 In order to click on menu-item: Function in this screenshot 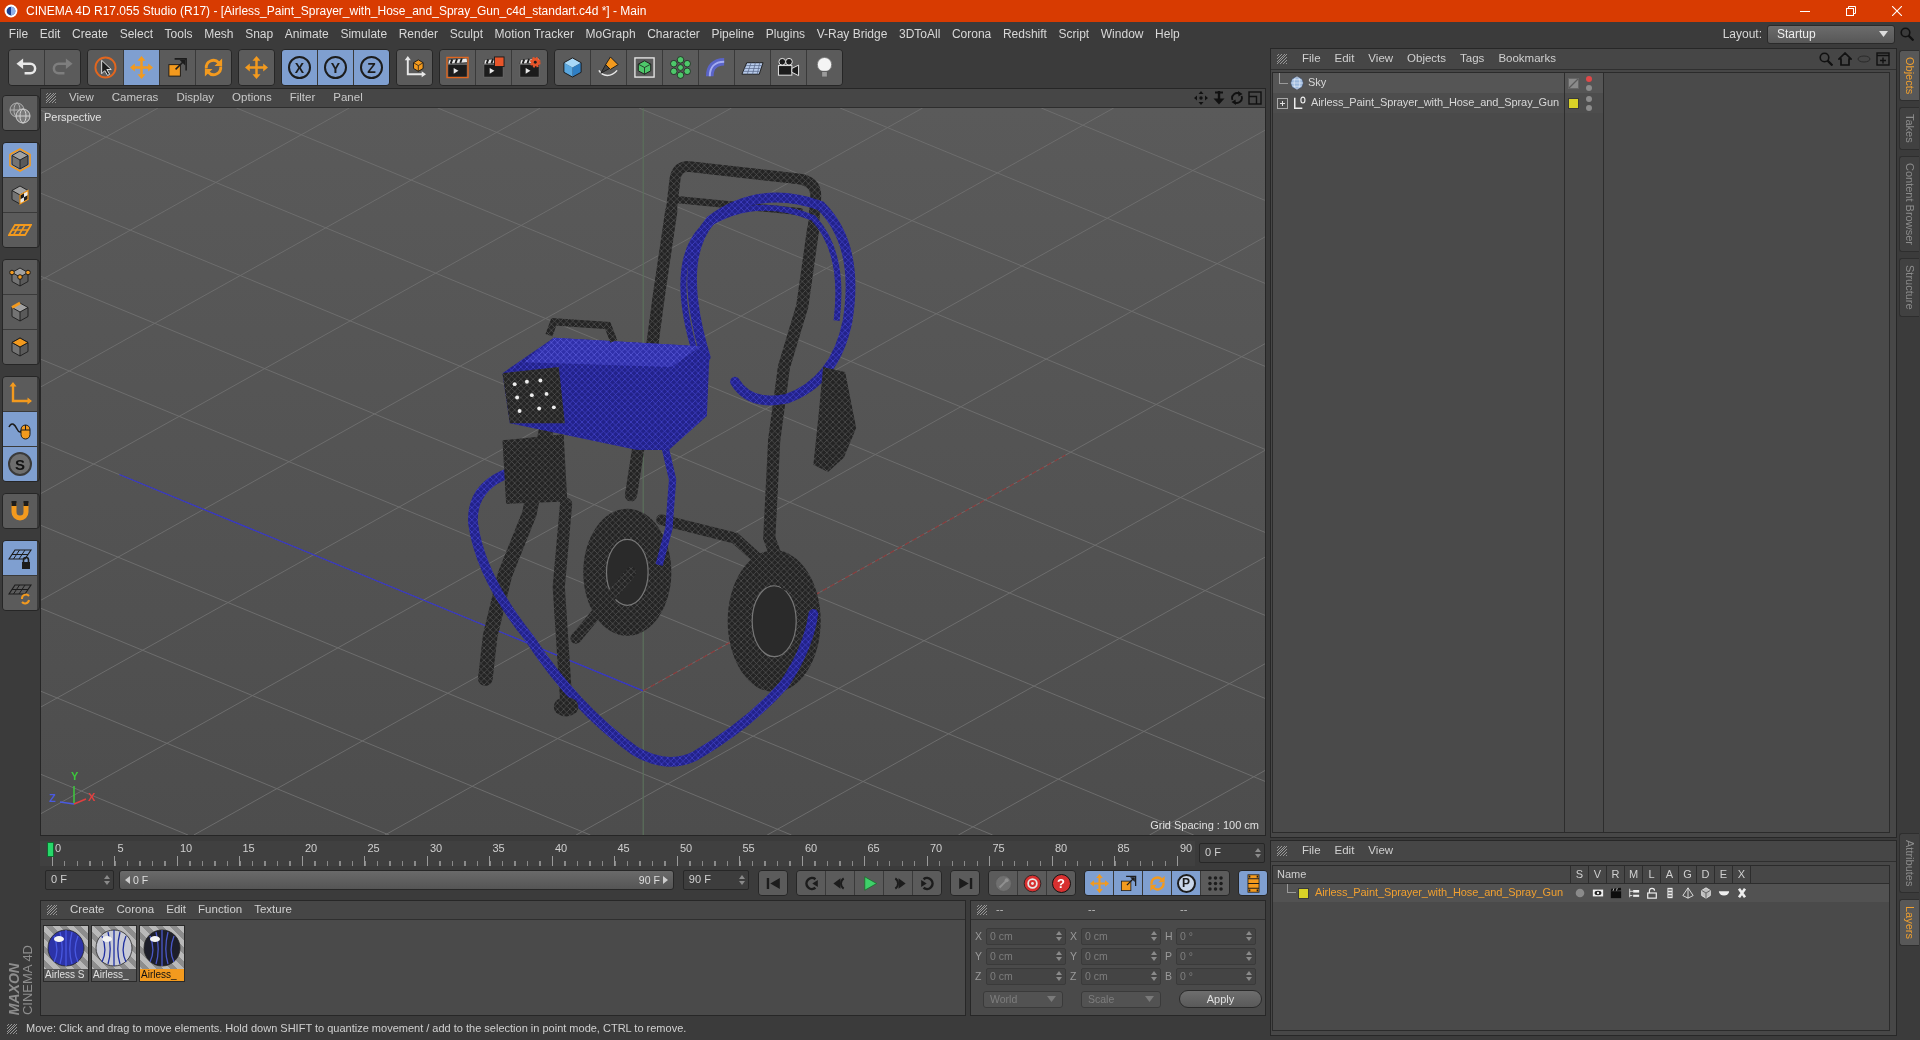, I will do `click(220, 910)`.